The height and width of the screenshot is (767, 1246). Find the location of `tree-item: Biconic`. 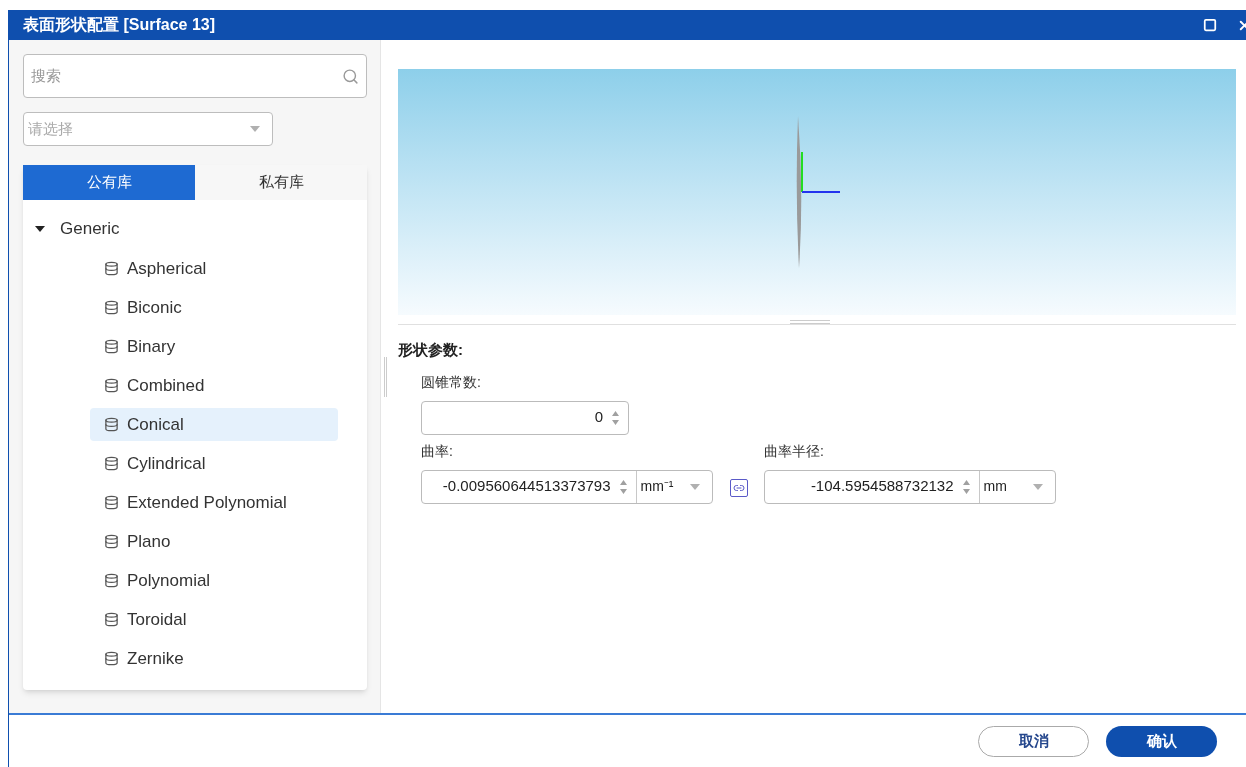

tree-item: Biconic is located at coordinates (214, 307).